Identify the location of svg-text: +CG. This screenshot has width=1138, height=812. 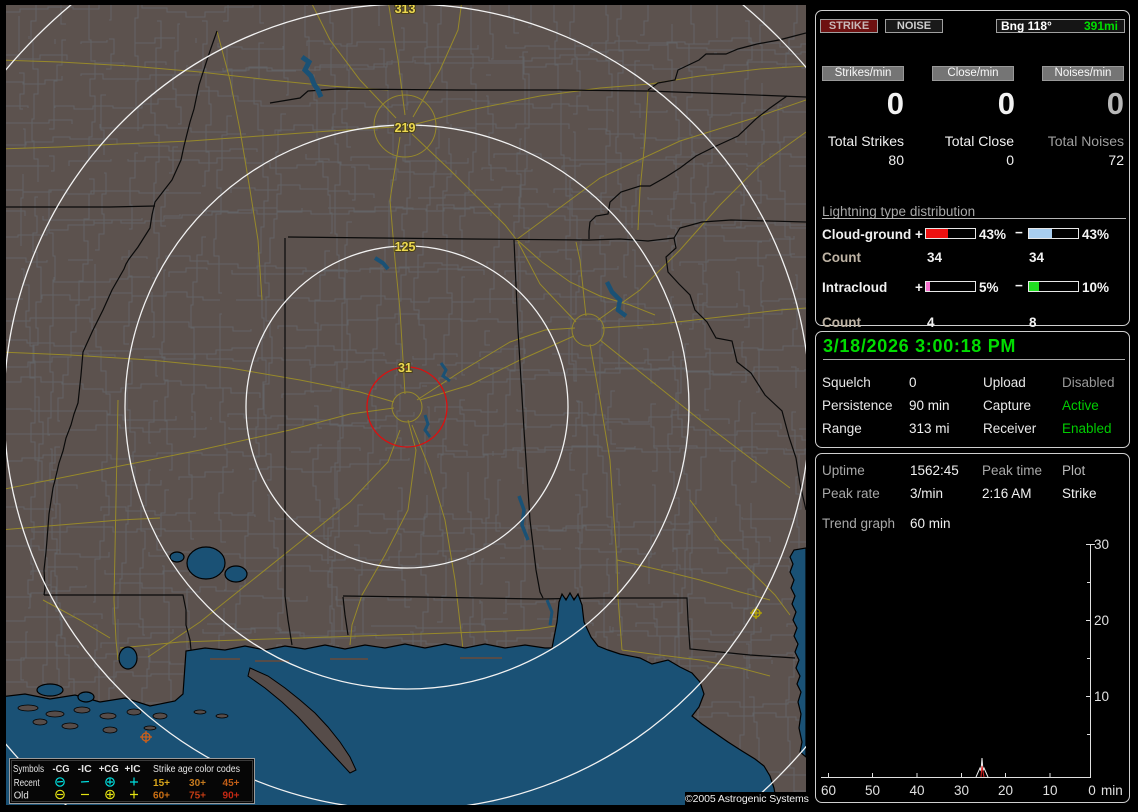
(109, 769).